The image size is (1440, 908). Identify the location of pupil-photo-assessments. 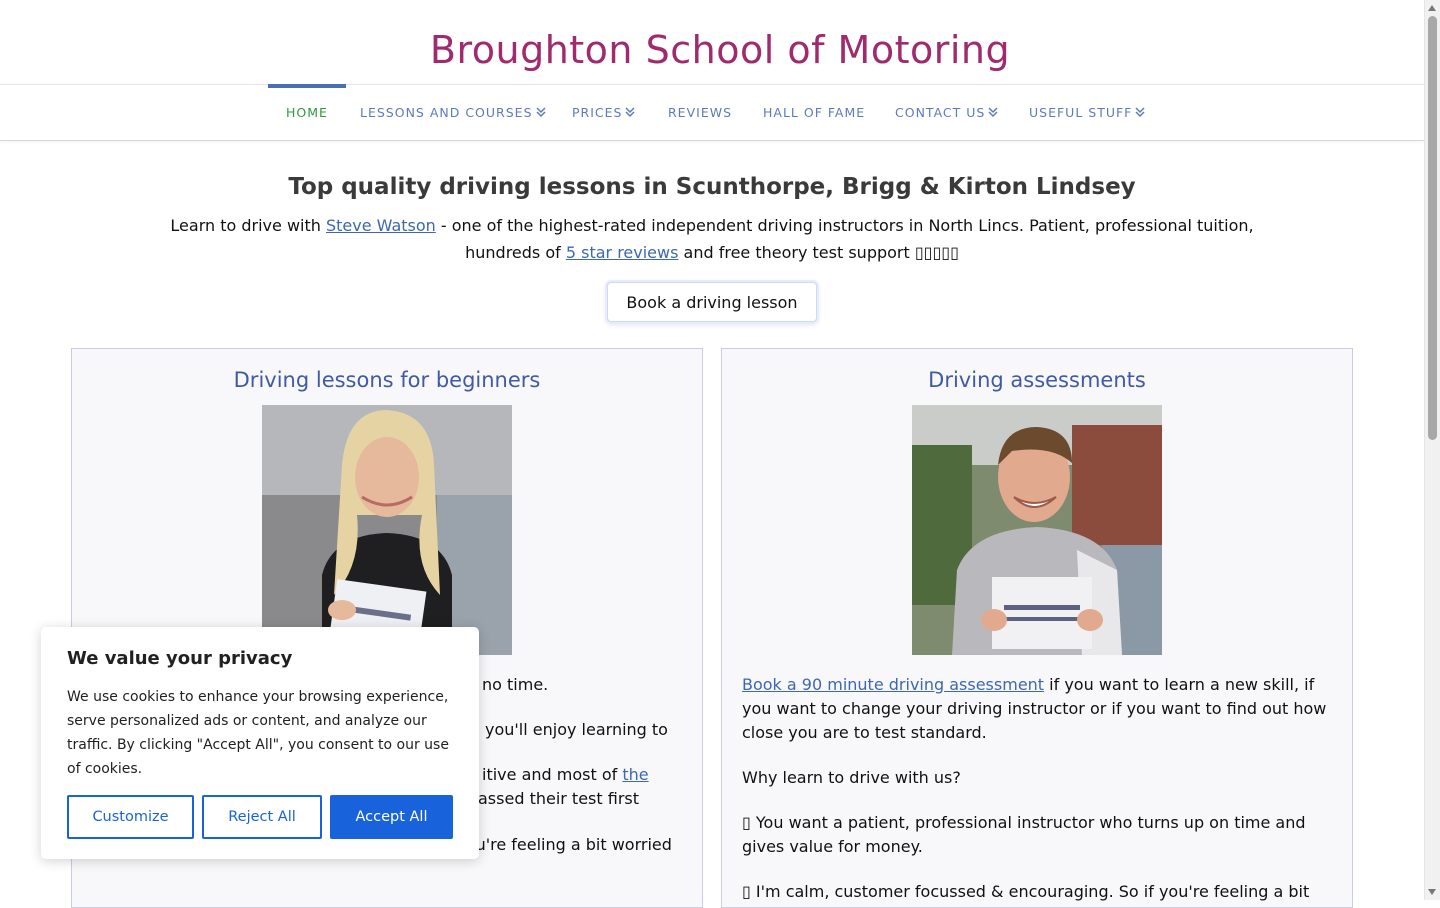
(1037, 530).